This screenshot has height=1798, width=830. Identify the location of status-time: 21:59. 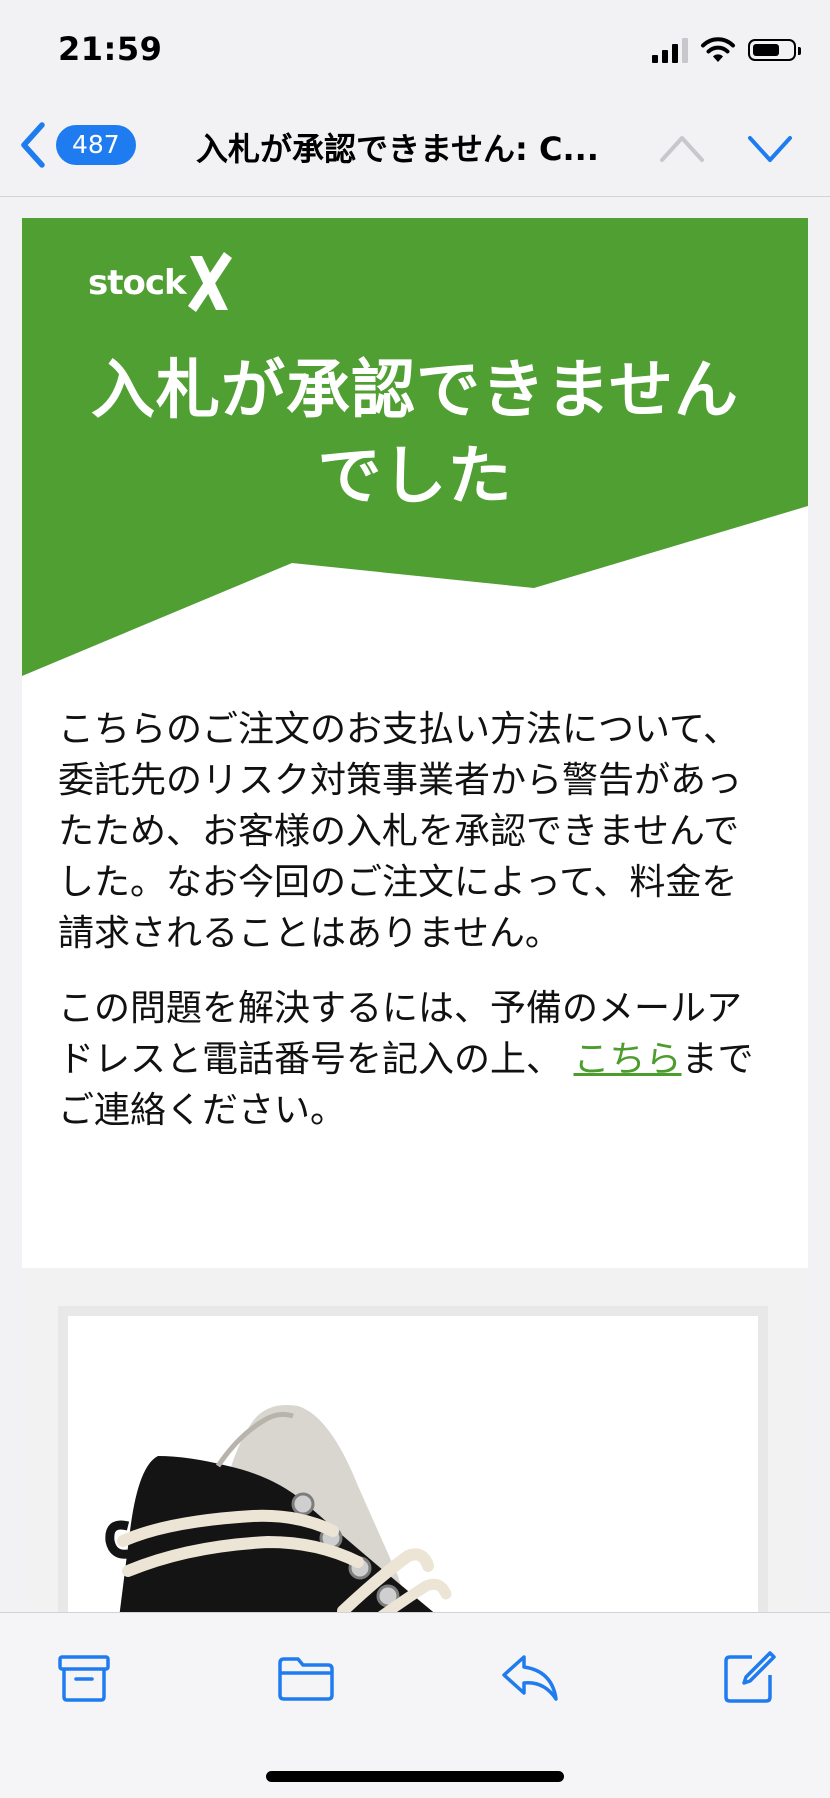
(110, 49).